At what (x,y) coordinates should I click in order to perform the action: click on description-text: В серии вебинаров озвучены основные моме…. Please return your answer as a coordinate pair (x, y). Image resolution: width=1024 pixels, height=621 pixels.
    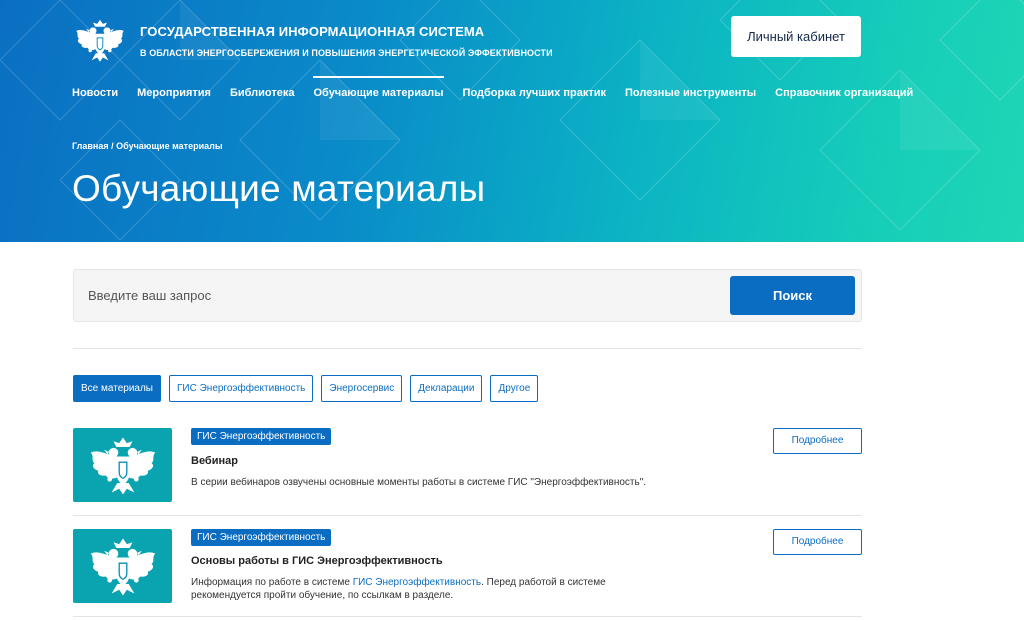
    Looking at the image, I should click on (419, 482).